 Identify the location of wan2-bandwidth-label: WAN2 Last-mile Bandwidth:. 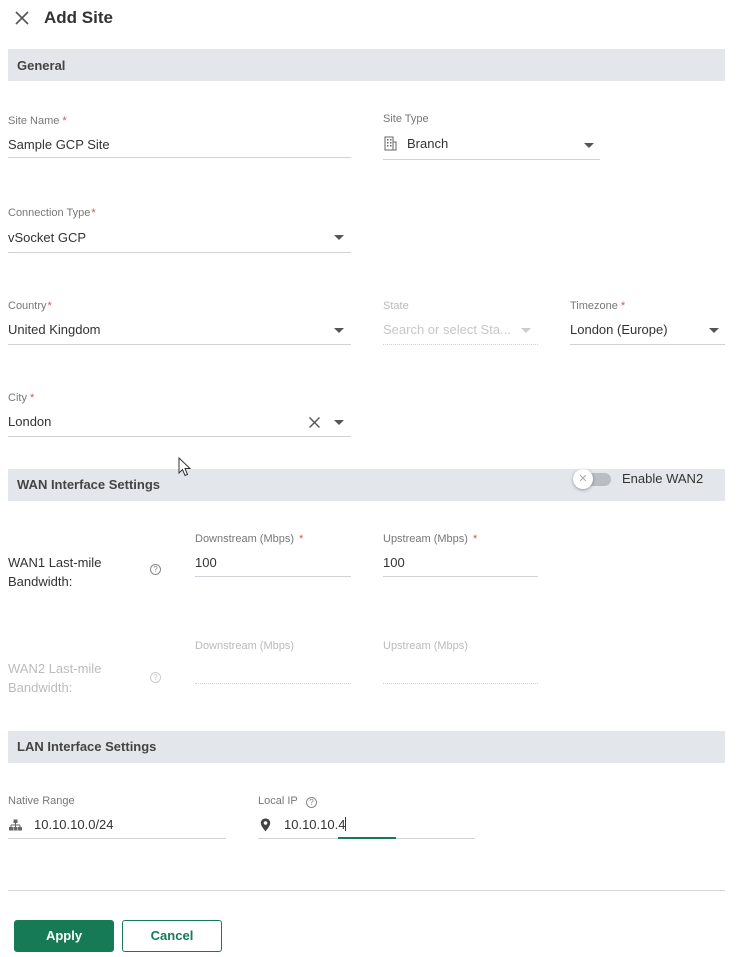
(55, 678).